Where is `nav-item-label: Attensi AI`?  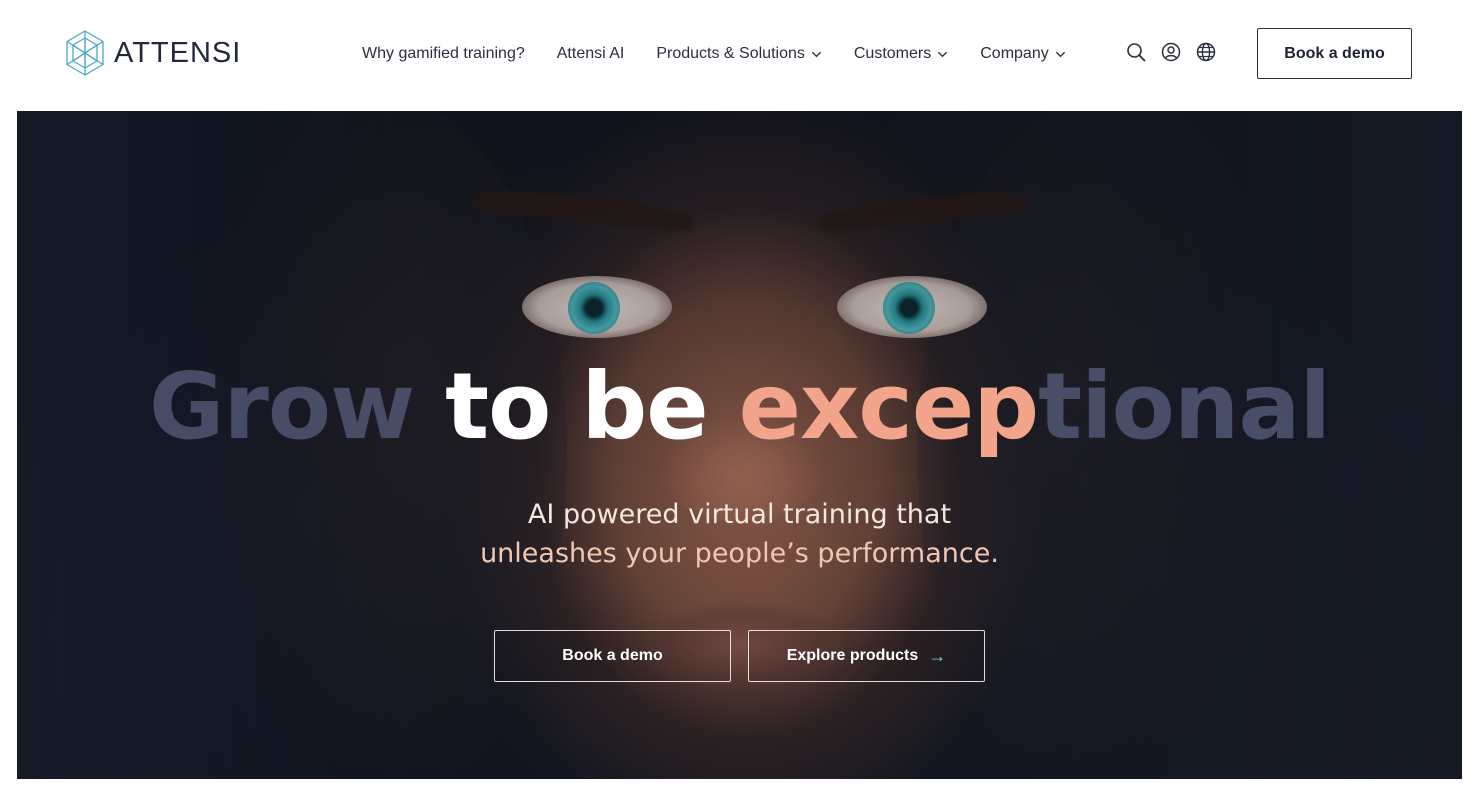
nav-item-label: Attensi AI is located at coordinates (590, 53).